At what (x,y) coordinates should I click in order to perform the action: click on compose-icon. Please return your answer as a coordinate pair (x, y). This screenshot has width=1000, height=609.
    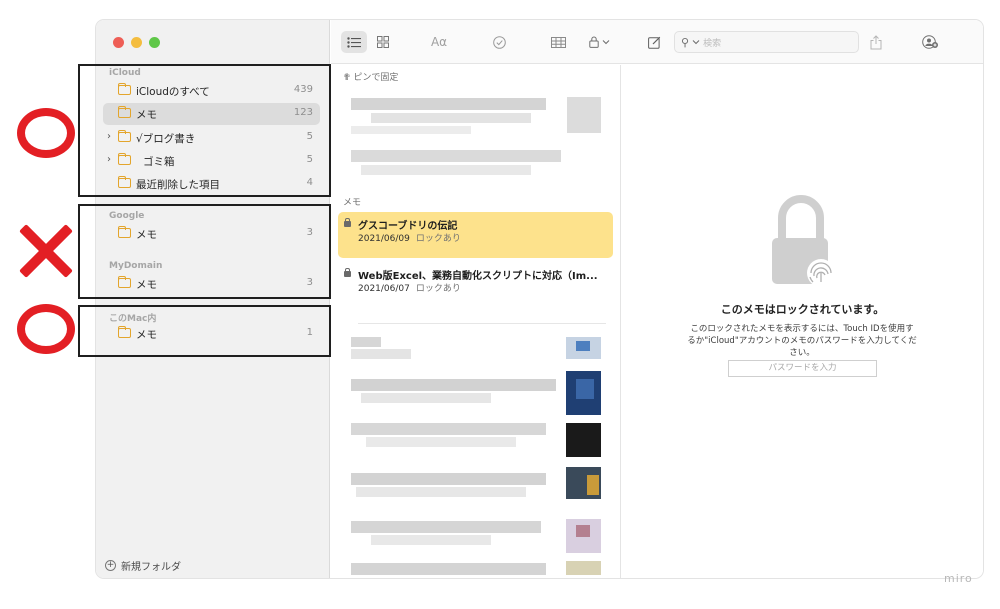
    Looking at the image, I should click on (653, 42).